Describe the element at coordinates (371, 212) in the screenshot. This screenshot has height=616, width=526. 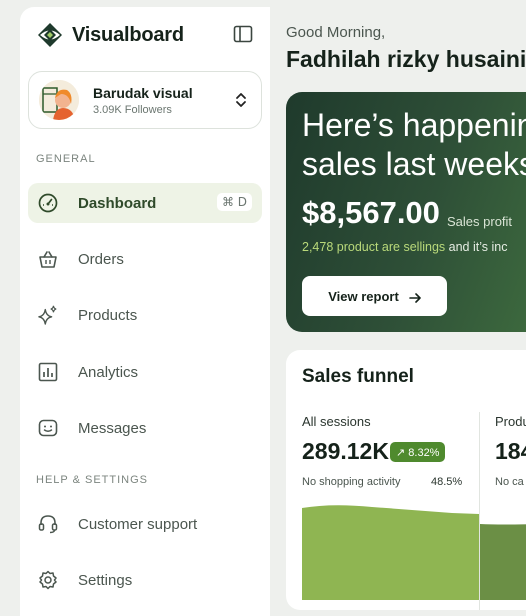
I see `sales-profit-amount: $8,567.00` at that location.